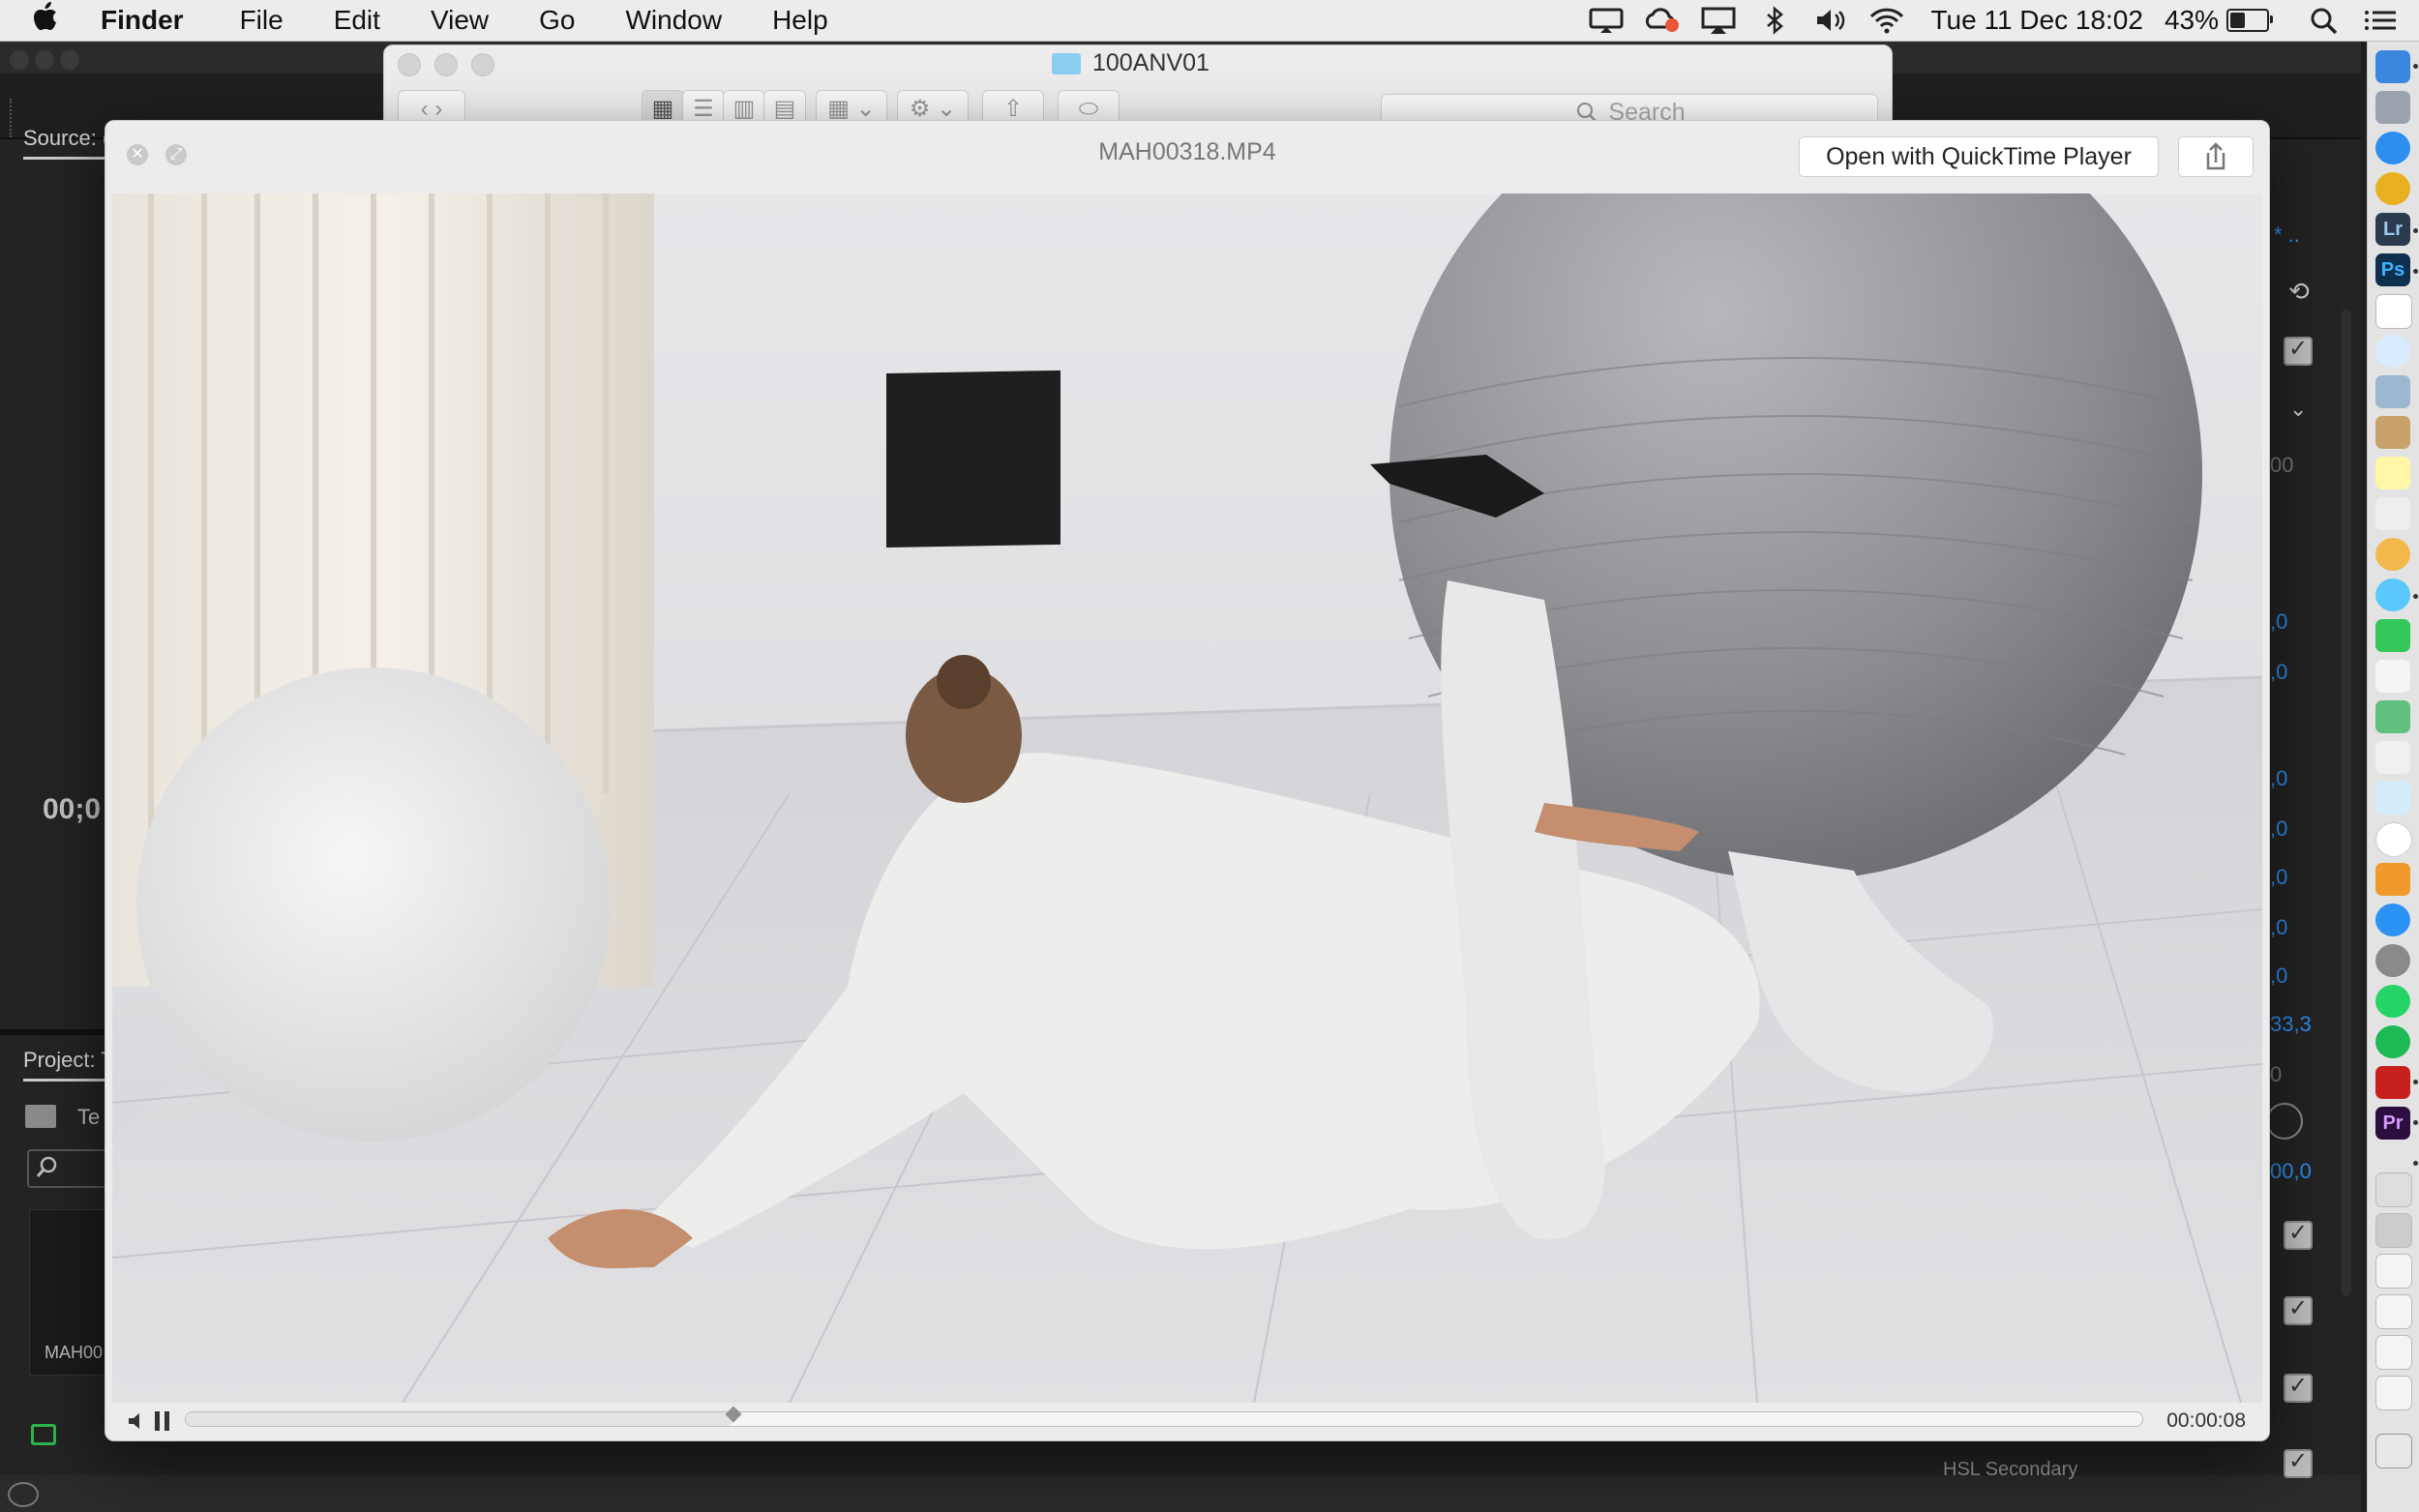 This screenshot has width=2419, height=1512. I want to click on video-scrubber, so click(1164, 1416).